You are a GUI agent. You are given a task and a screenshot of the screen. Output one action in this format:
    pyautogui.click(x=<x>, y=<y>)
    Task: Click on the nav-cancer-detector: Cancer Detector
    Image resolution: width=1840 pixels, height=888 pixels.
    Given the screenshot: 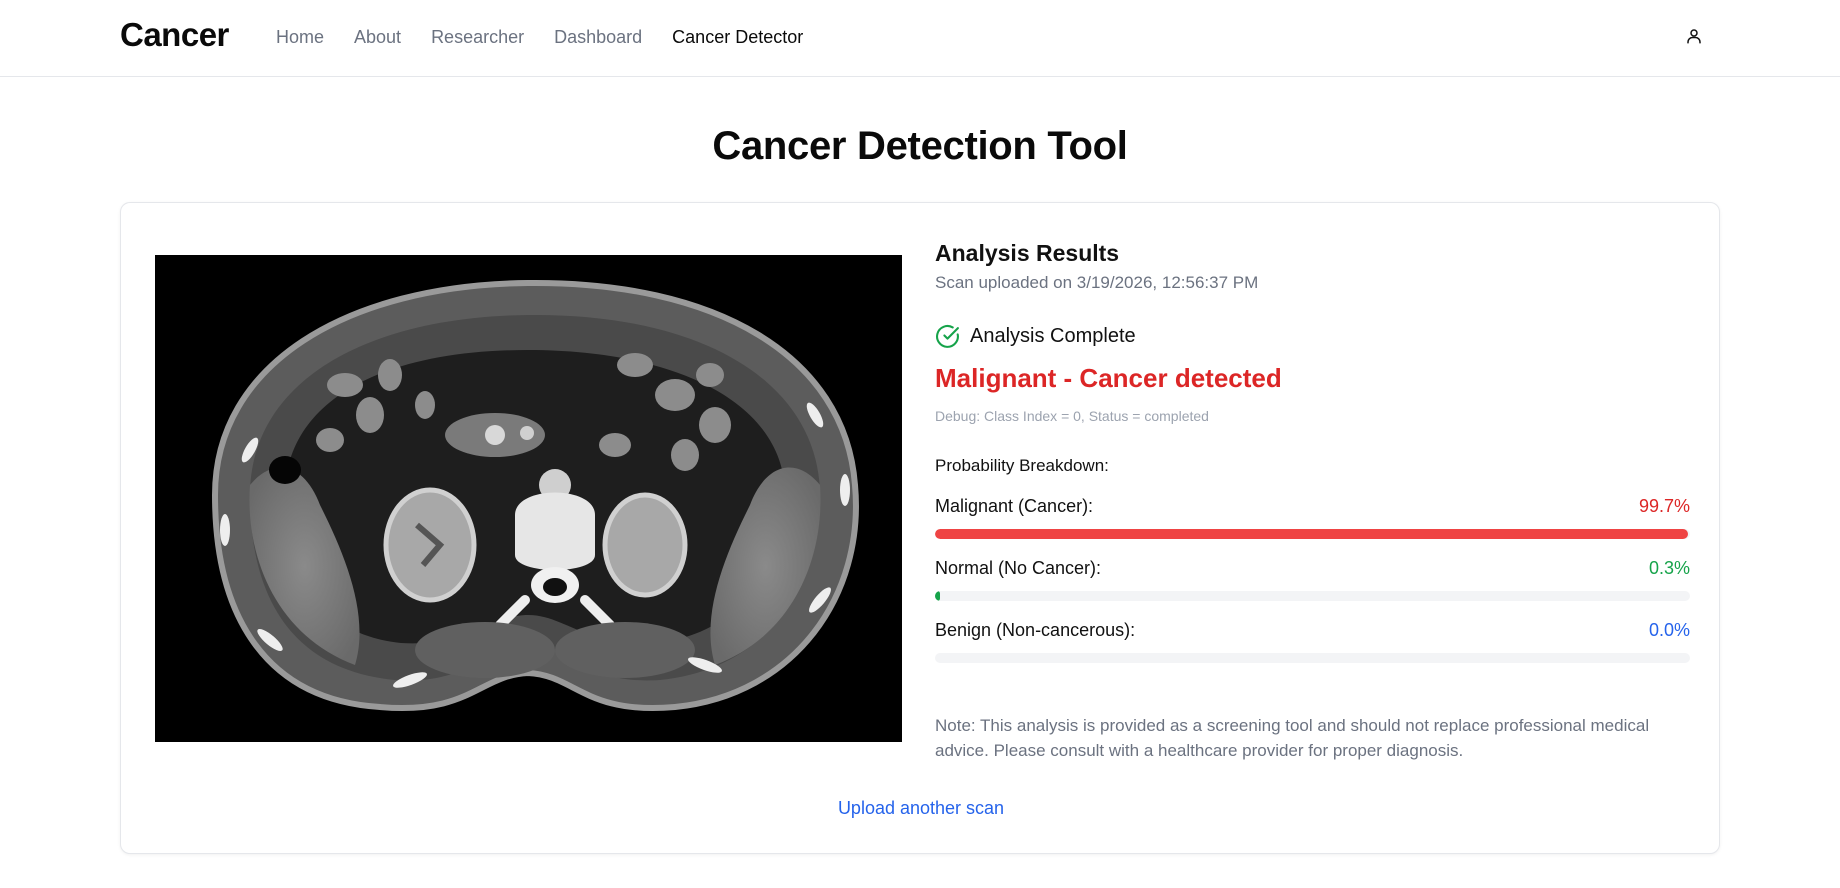 What is the action you would take?
    pyautogui.click(x=737, y=37)
    